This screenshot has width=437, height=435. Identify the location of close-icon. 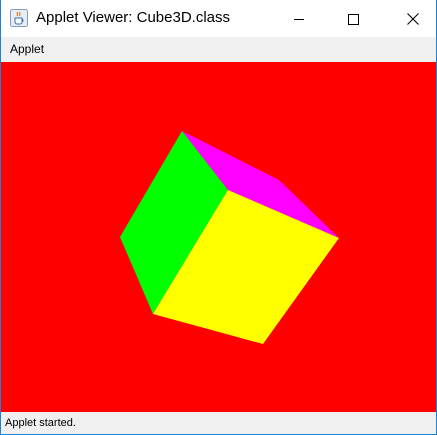
(413, 18).